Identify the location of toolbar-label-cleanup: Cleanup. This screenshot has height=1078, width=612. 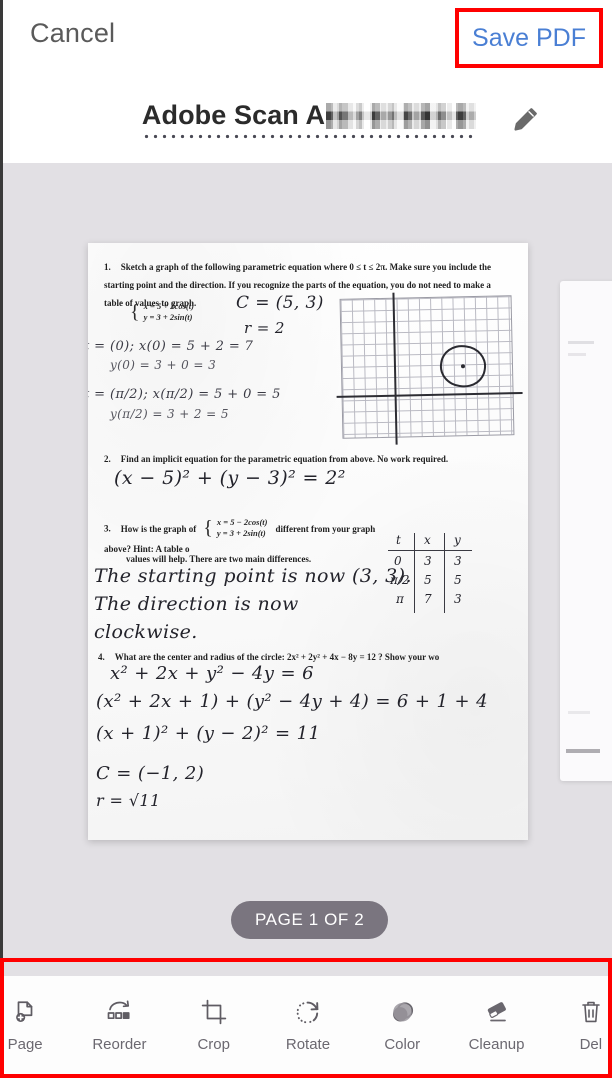
(496, 1044).